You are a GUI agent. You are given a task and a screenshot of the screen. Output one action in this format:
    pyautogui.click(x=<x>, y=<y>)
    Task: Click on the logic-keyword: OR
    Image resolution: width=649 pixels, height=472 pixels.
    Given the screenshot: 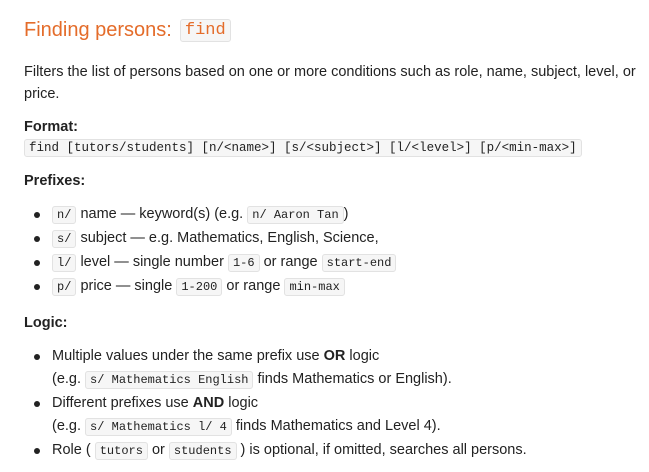 What is the action you would take?
    pyautogui.click(x=334, y=356)
    